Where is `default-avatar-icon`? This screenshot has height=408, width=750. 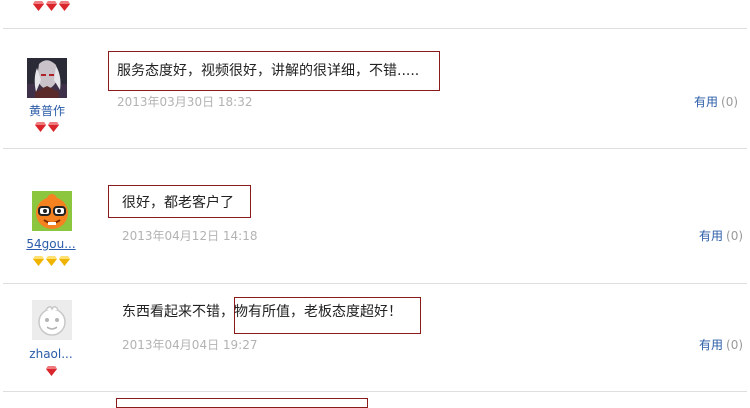 default-avatar-icon is located at coordinates (52, 320).